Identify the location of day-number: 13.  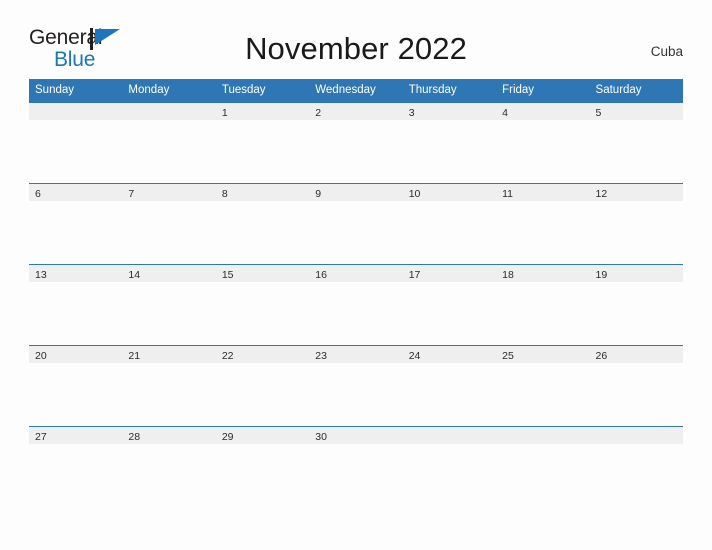
(75, 273).